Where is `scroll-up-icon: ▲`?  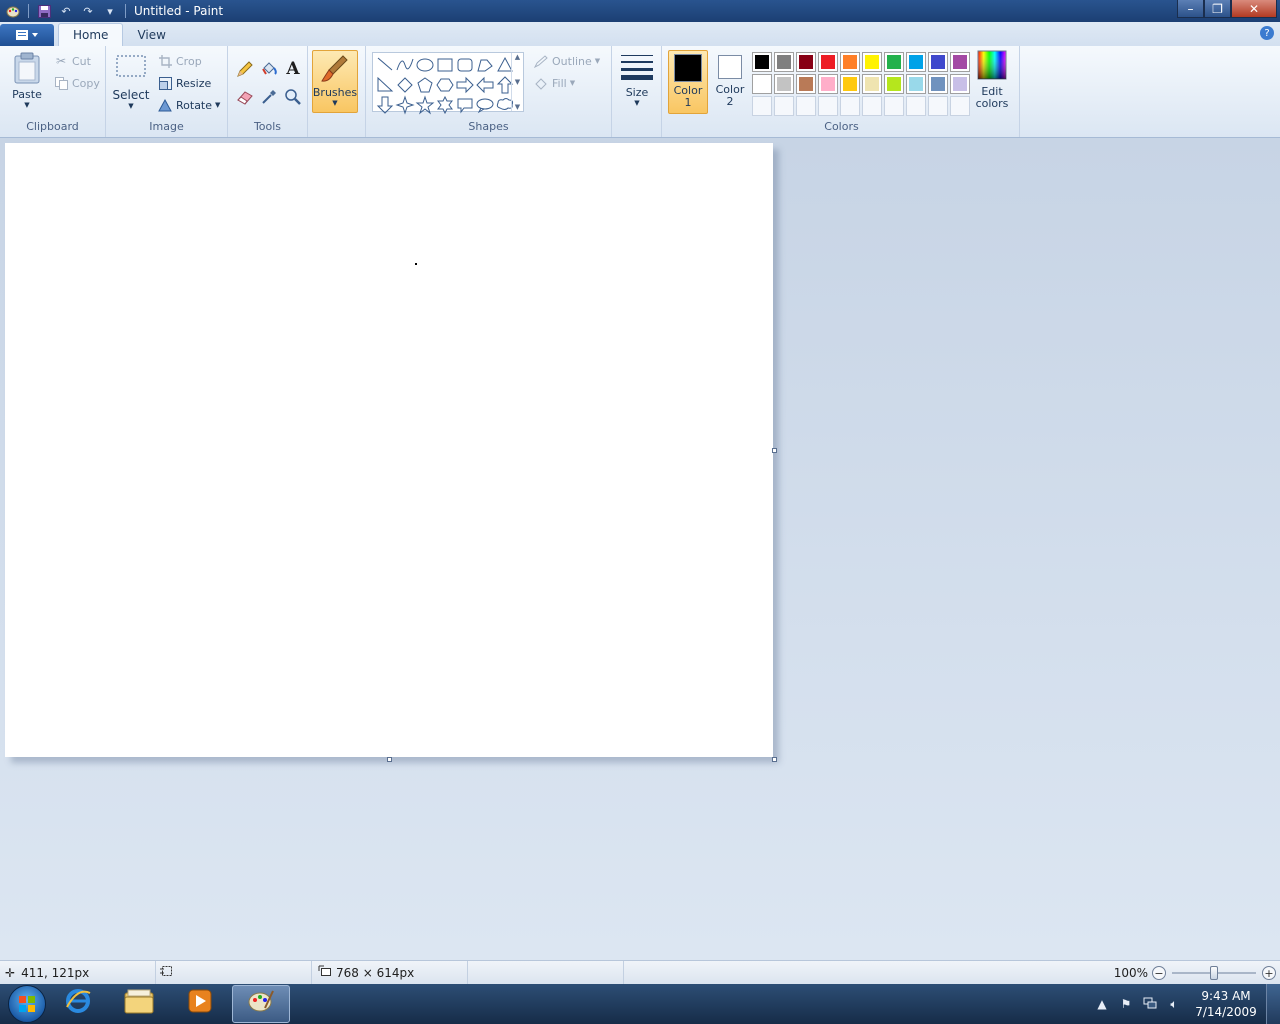 scroll-up-icon: ▲ is located at coordinates (517, 57).